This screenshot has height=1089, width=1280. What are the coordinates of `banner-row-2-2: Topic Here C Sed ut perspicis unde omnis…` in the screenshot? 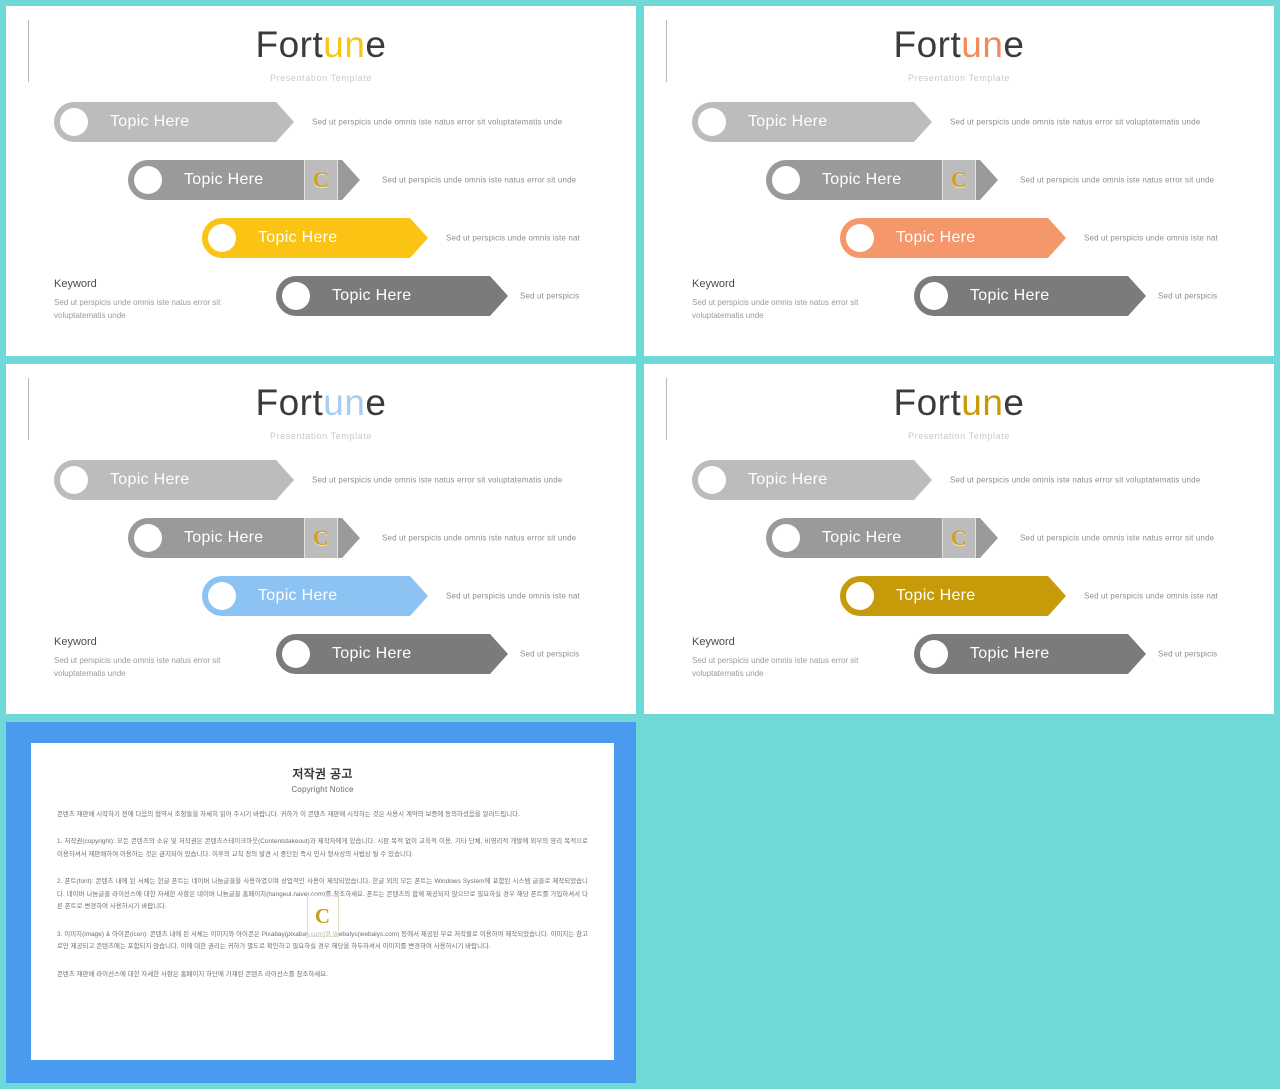 It's located at (990, 180).